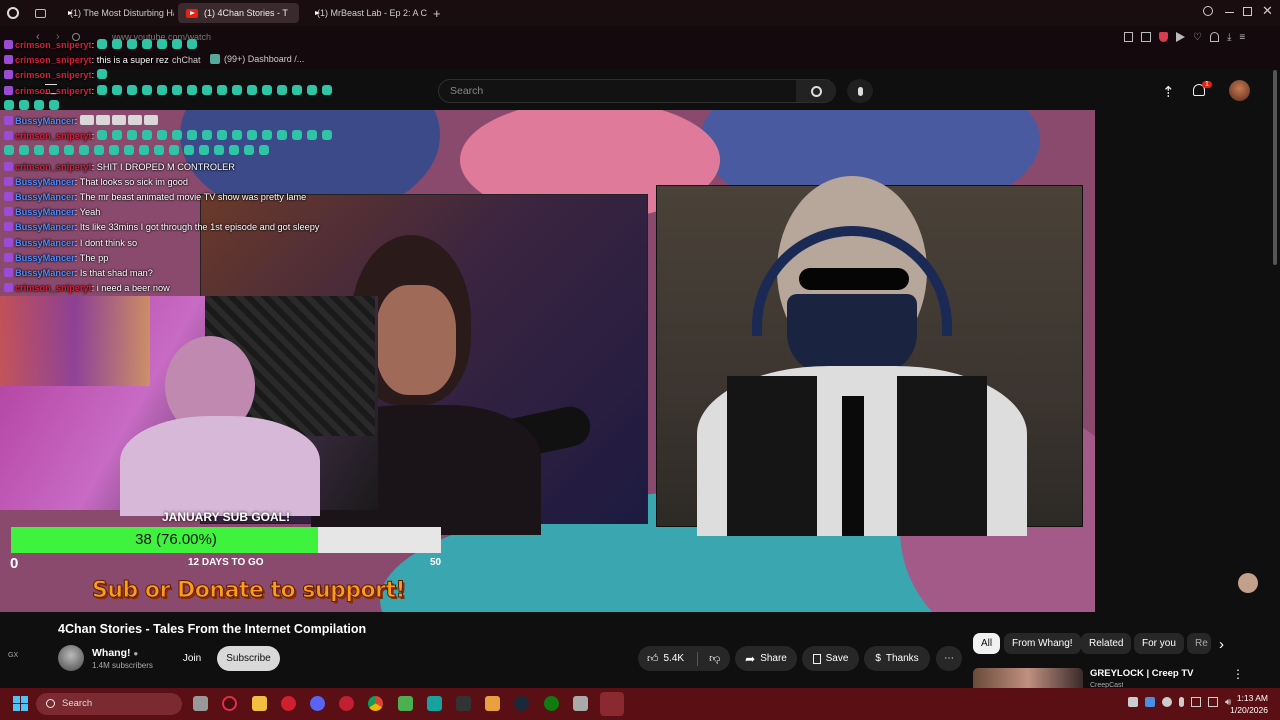 This screenshot has width=1280, height=720. What do you see at coordinates (77, 703) in the screenshot?
I see `taskbar-search-label: Search` at bounding box center [77, 703].